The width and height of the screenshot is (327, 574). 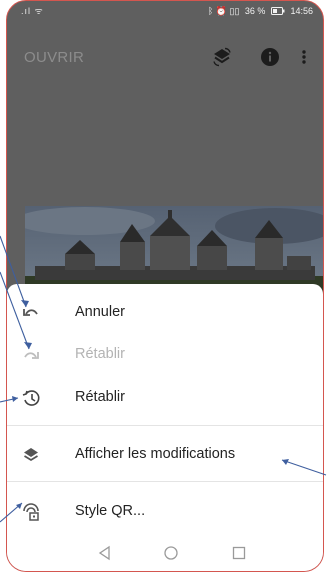 I want to click on recents-icon, so click(x=239, y=553).